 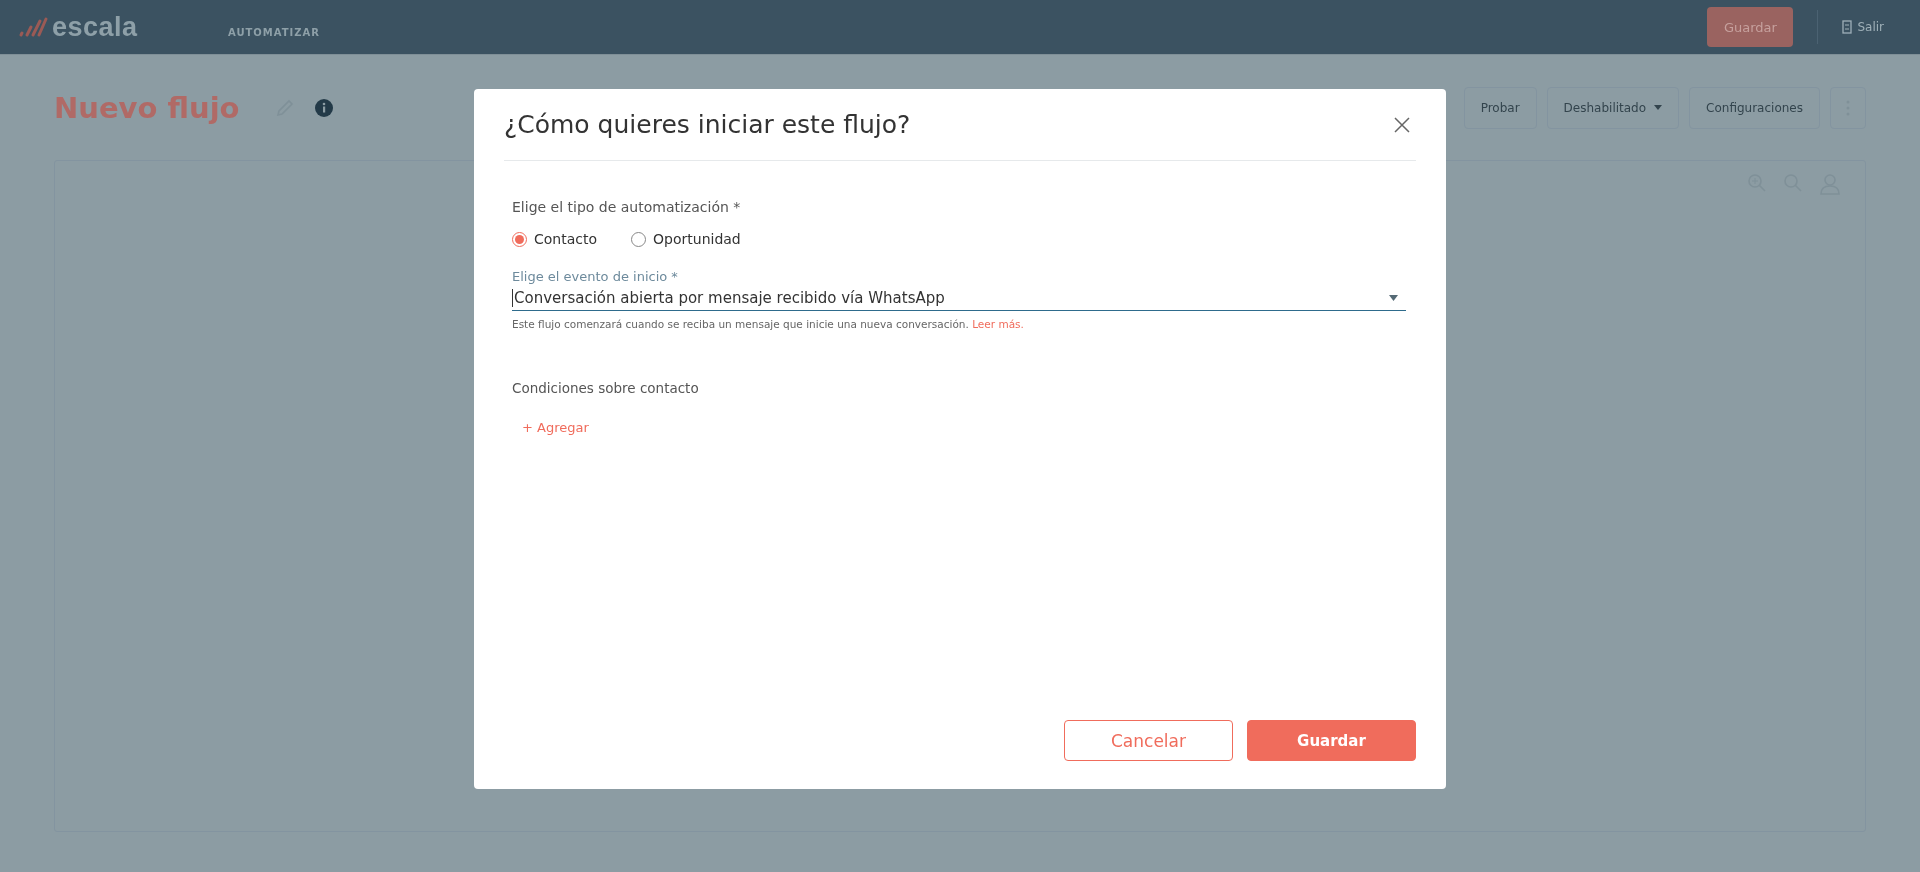 I want to click on event-select: Elige el evento de inicio * Conversación abierta por mensaje recibido vía WhatsApp, so click(x=959, y=290).